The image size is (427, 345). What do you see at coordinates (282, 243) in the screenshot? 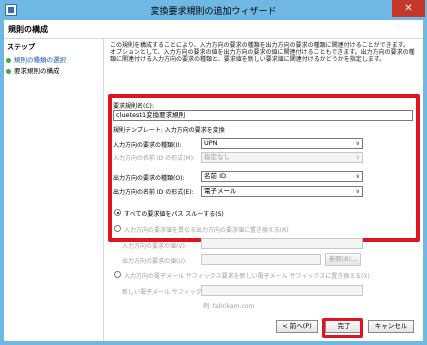
I see `incoming-value-input` at bounding box center [282, 243].